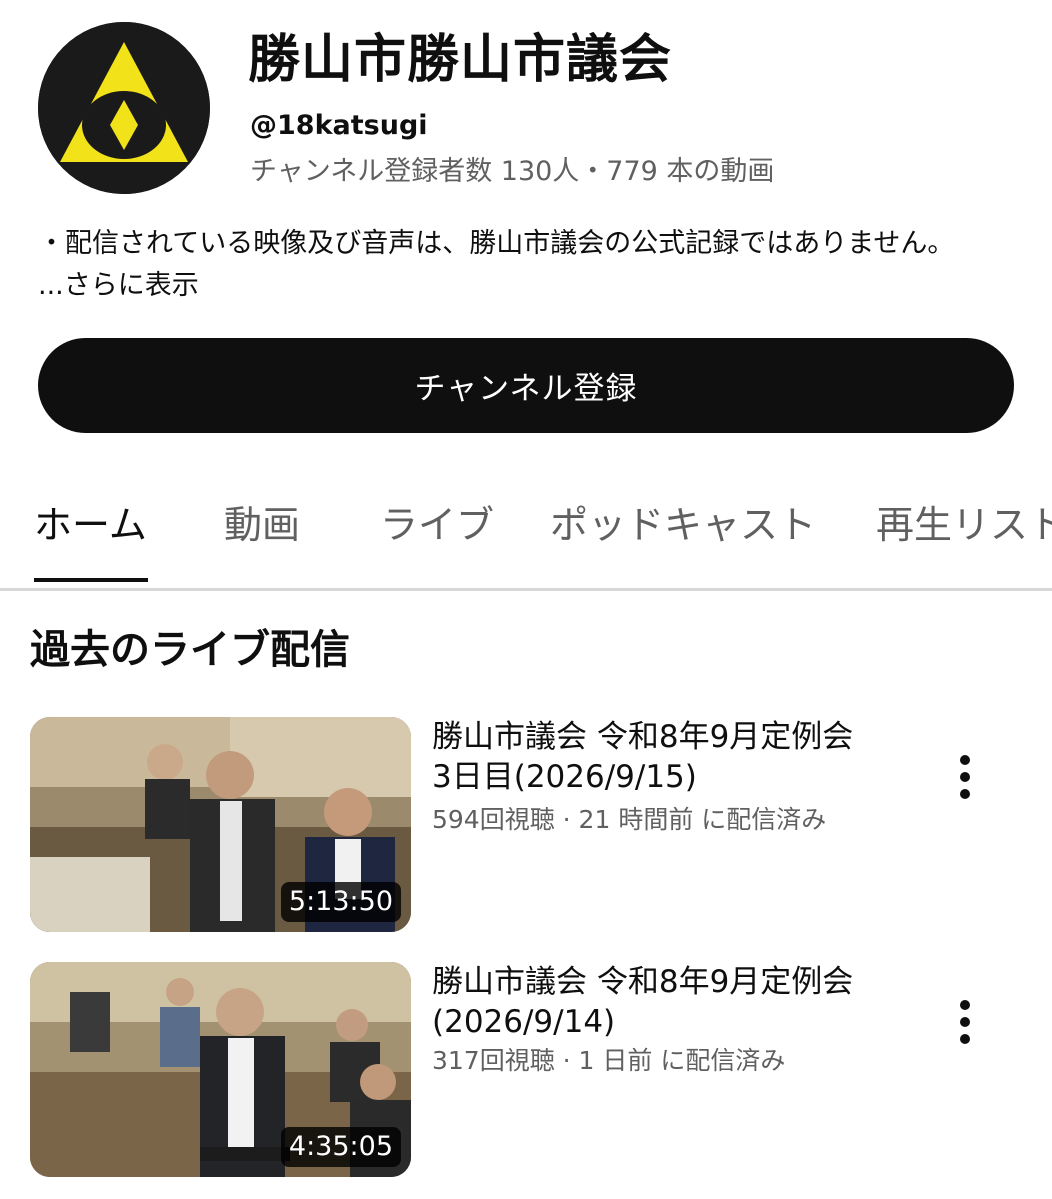  I want to click on video-title: 勝山市議会 令和8年9月定例会 (2026/9/14), so click(667, 1002).